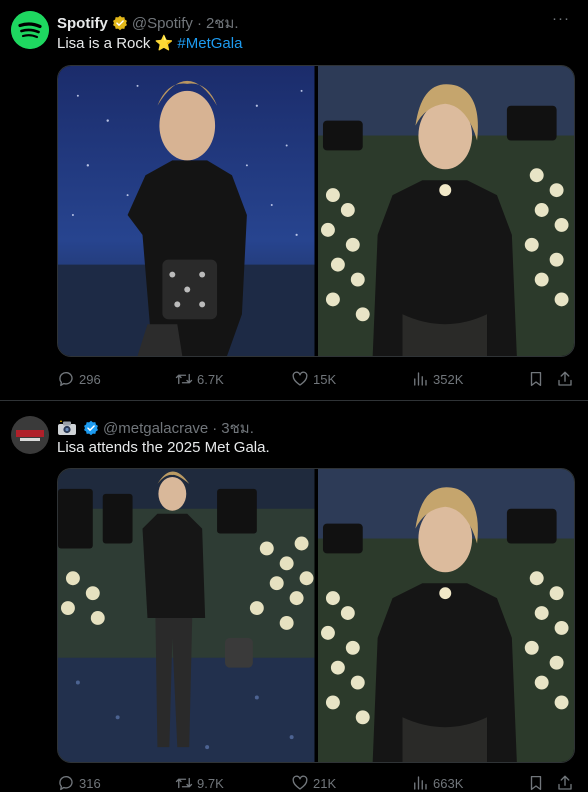 Image resolution: width=588 pixels, height=792 pixels. What do you see at coordinates (30, 435) in the screenshot?
I see `metgalacrave-avatar` at bounding box center [30, 435].